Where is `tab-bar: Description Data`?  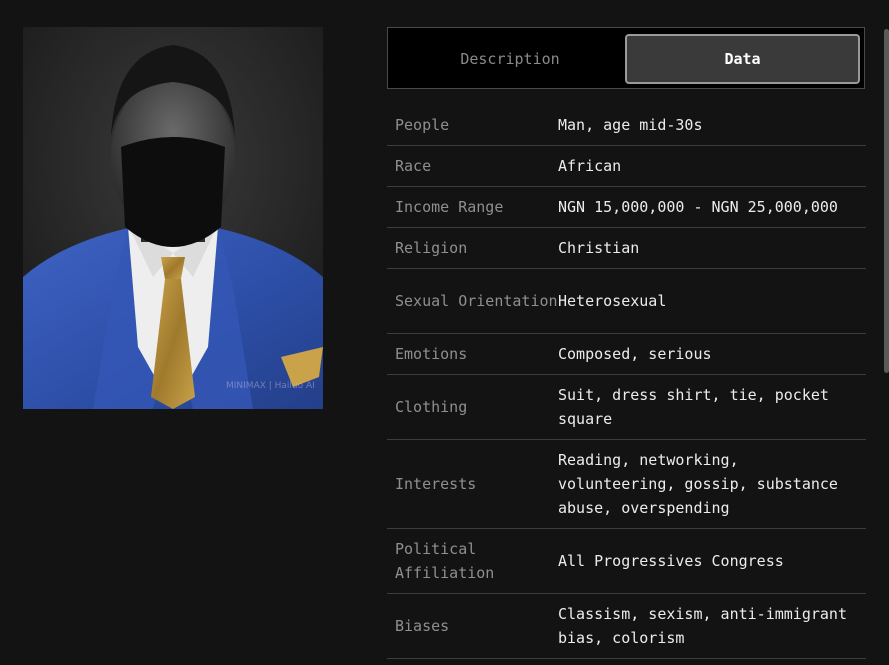 tab-bar: Description Data is located at coordinates (626, 58).